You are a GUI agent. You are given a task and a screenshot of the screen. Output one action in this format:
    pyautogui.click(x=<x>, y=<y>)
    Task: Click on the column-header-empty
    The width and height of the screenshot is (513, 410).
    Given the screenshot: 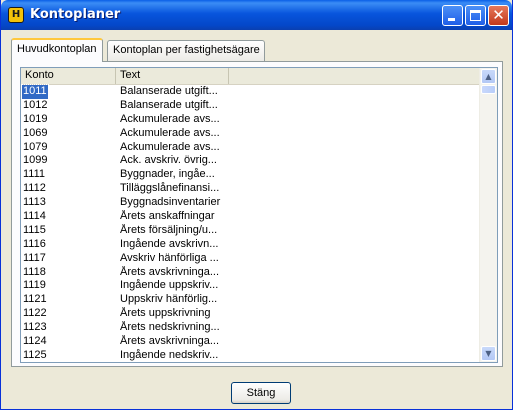 What is the action you would take?
    pyautogui.click(x=354, y=76)
    